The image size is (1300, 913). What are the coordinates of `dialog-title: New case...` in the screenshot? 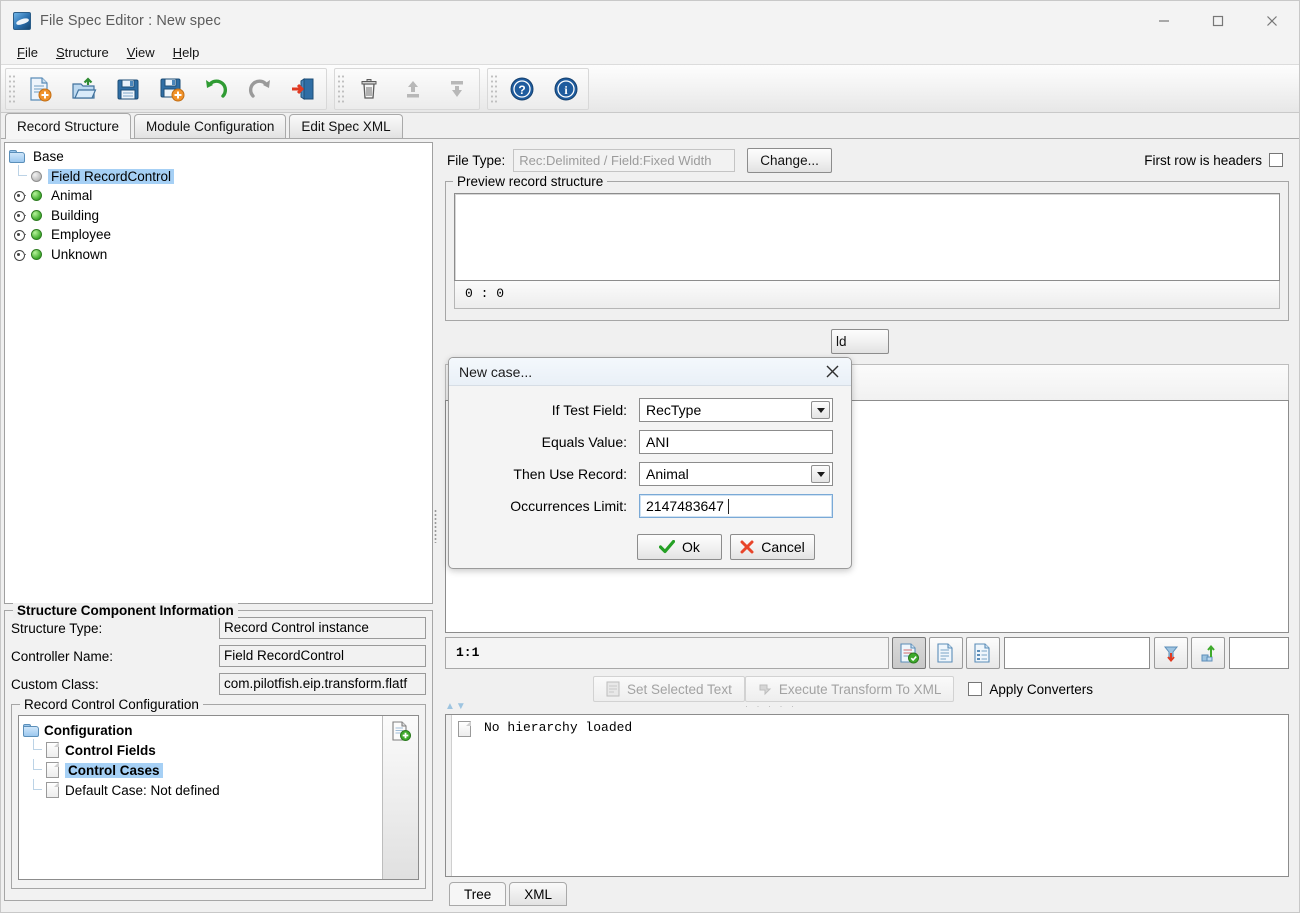 It's located at (496, 371).